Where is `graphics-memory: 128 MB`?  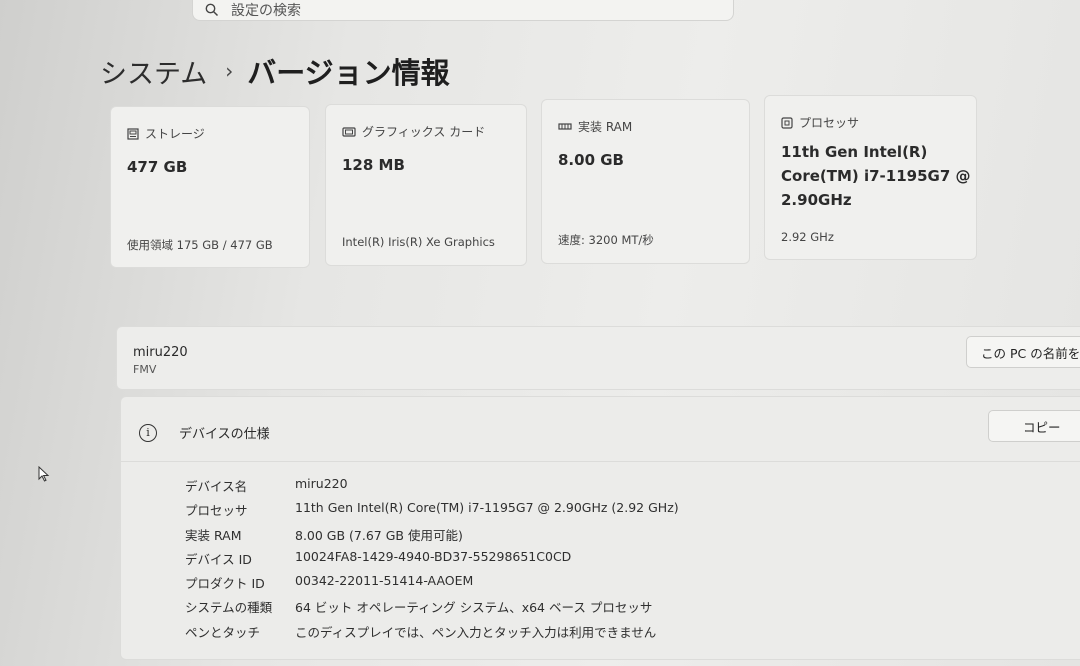 graphics-memory: 128 MB is located at coordinates (373, 165).